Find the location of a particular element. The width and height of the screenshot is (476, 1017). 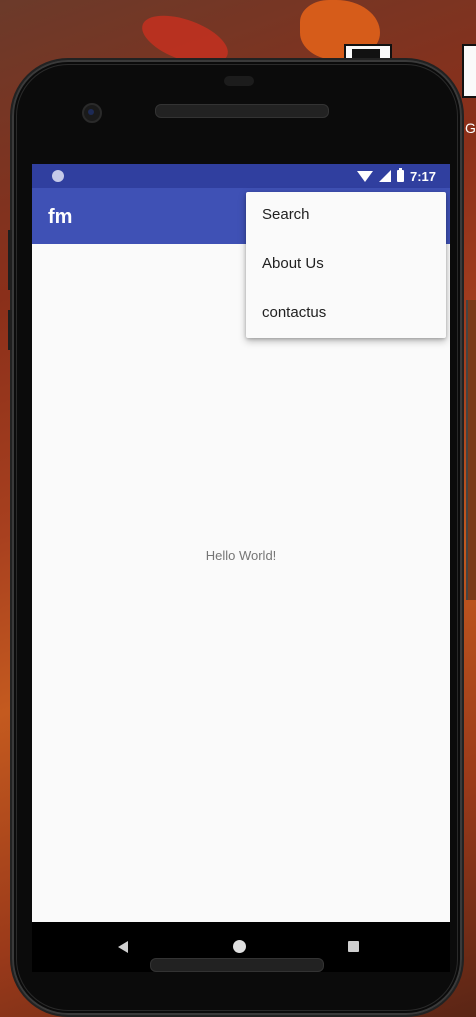

background-text: G is located at coordinates (470, 128).